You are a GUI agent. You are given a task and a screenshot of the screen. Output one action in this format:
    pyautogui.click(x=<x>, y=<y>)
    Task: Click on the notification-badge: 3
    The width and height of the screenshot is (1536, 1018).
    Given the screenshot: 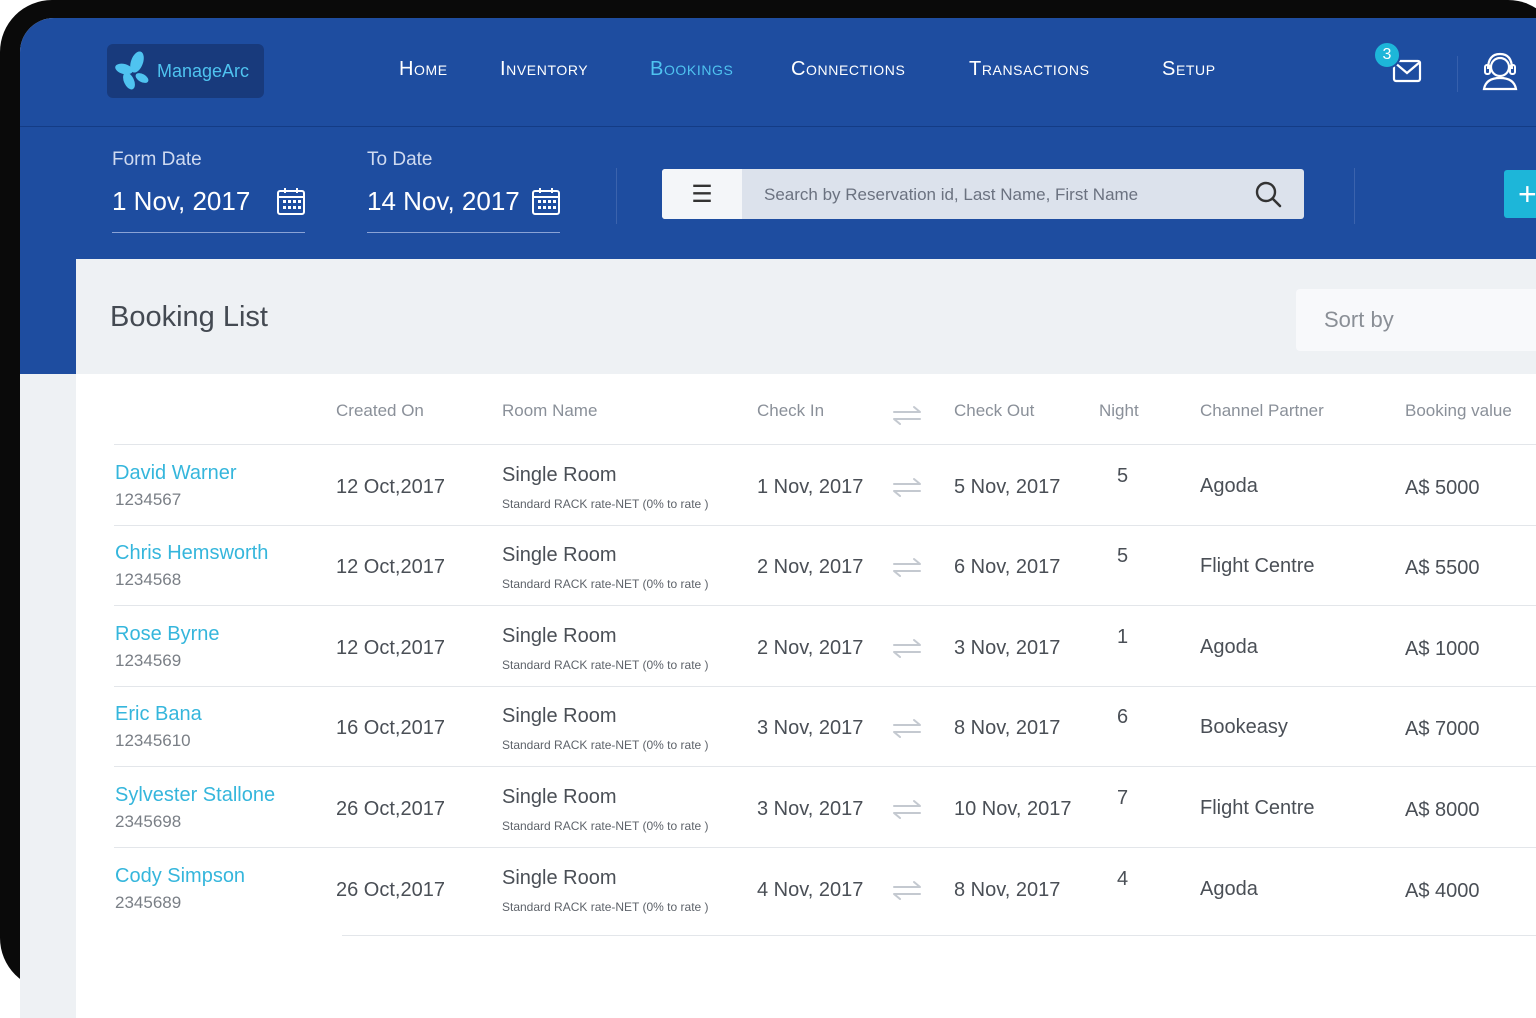 What is the action you would take?
    pyautogui.click(x=1387, y=55)
    